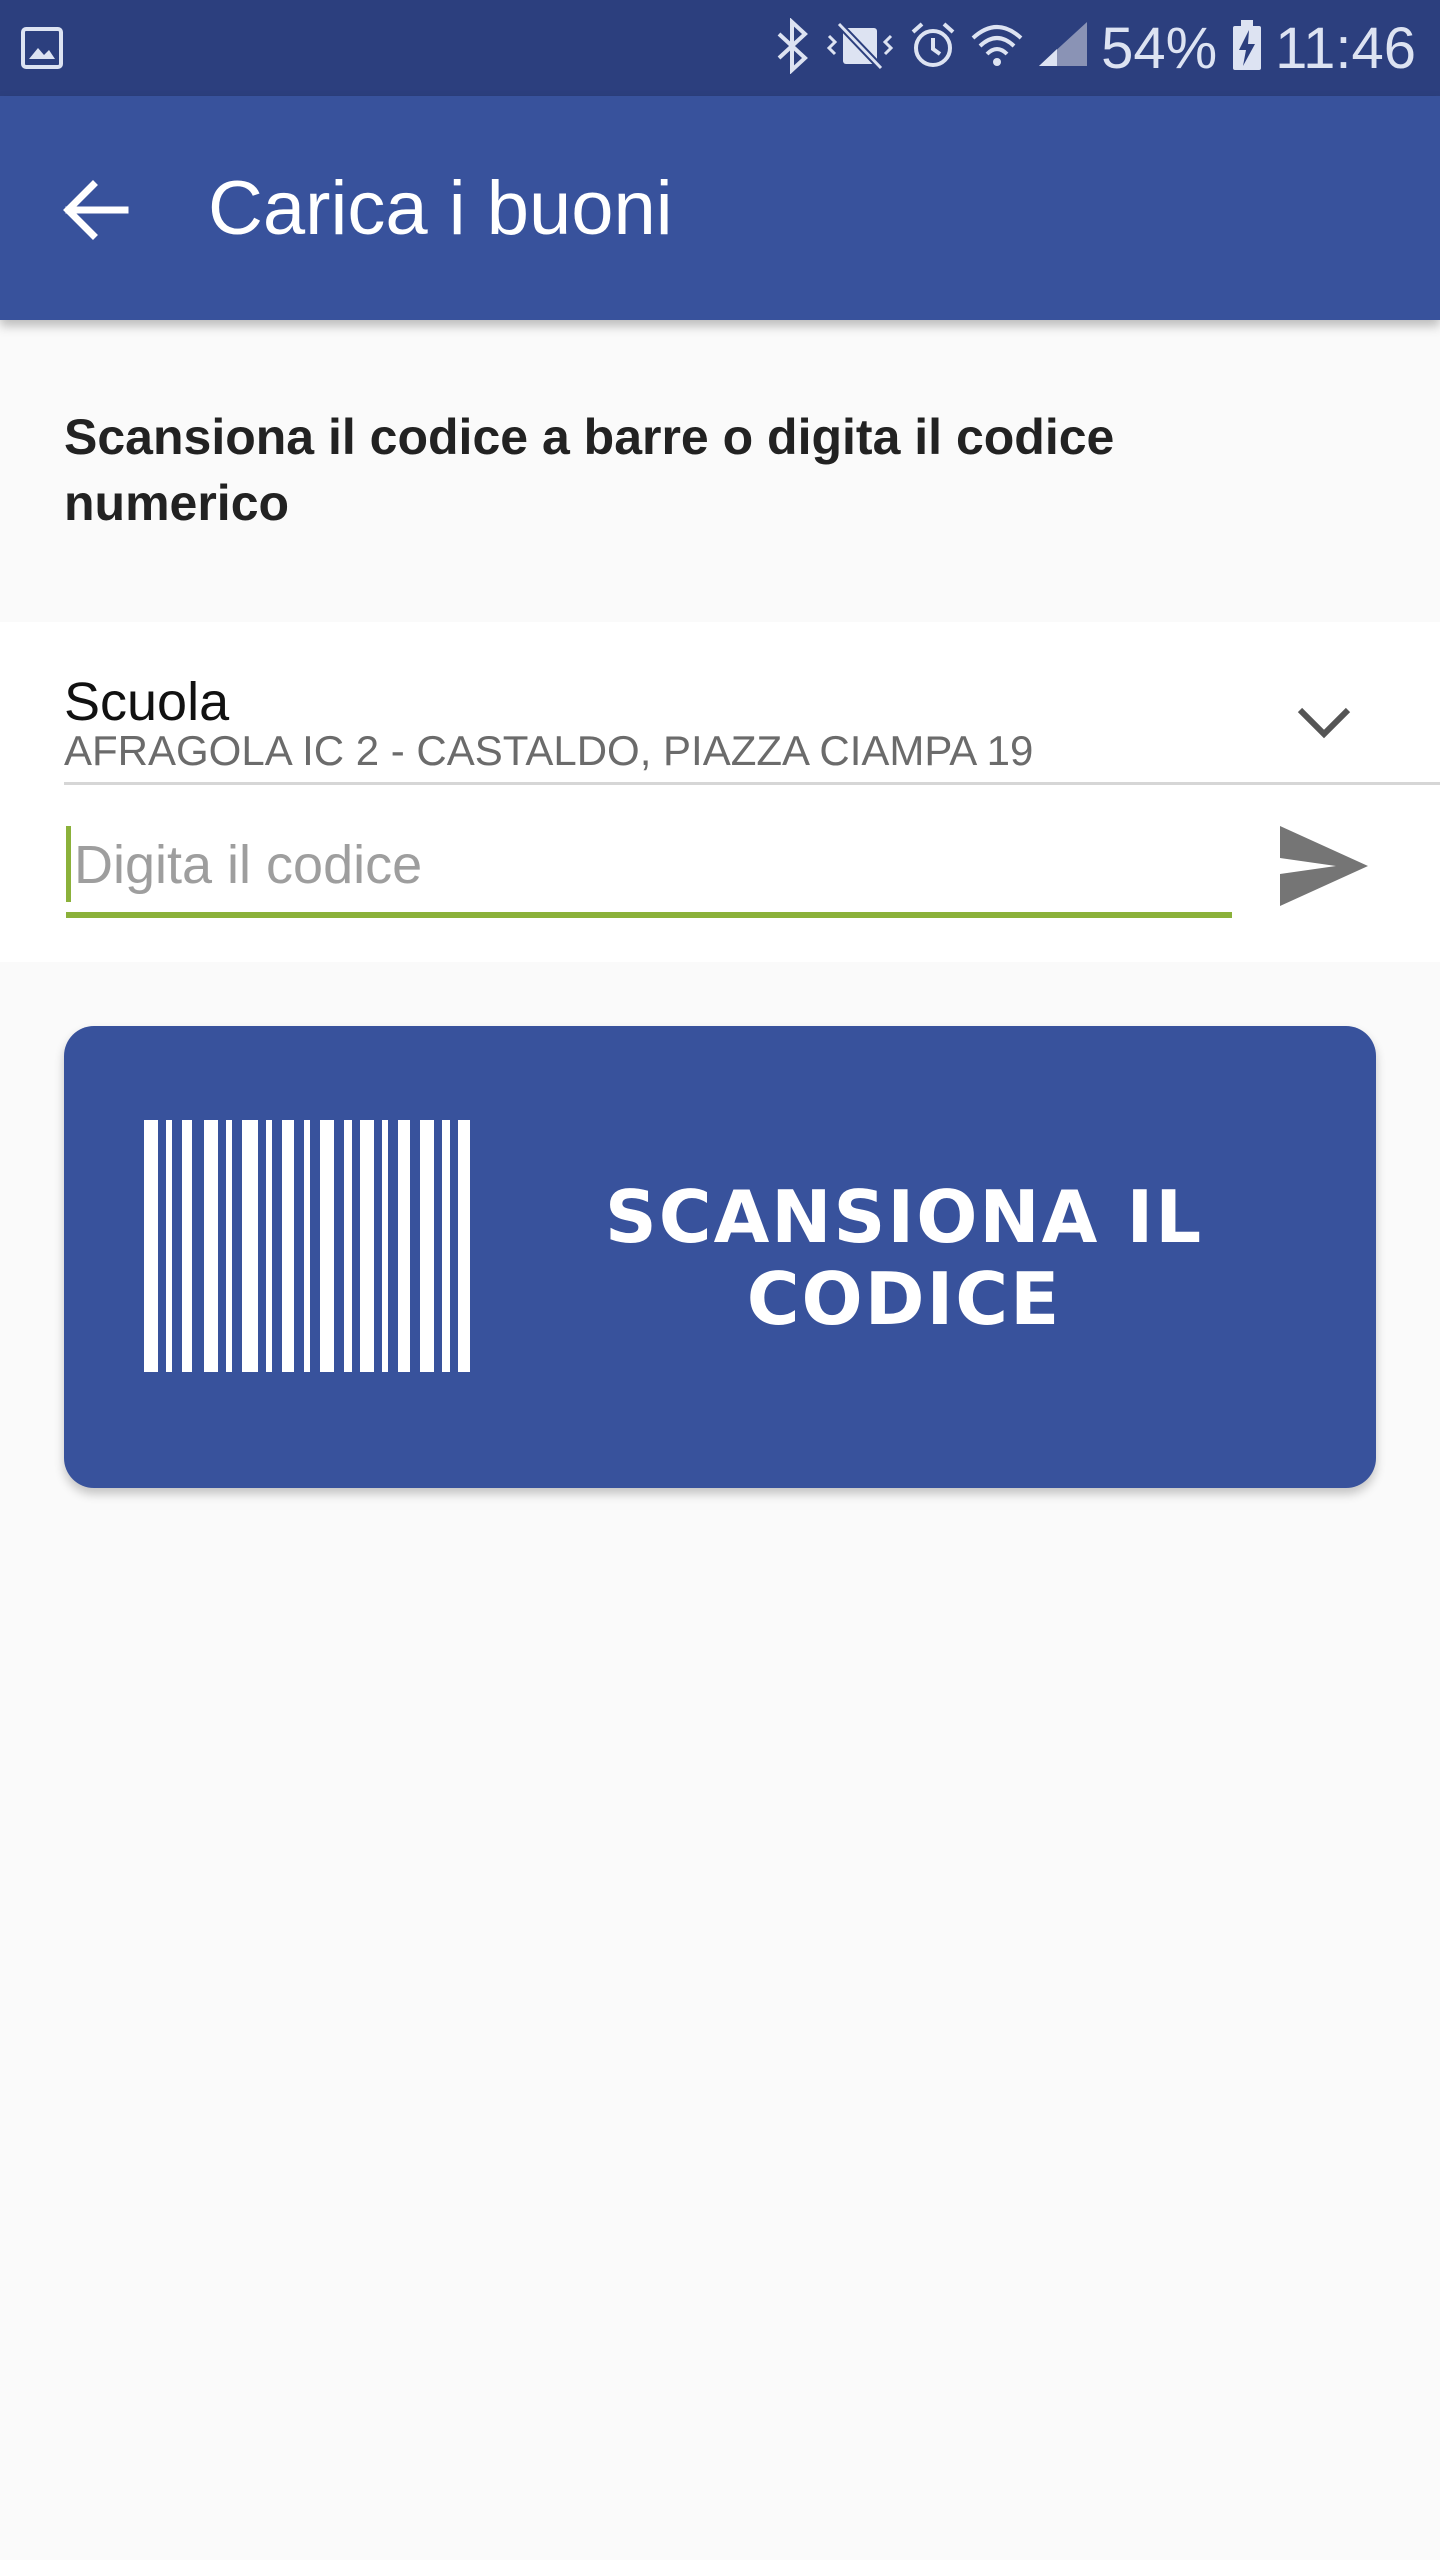 This screenshot has width=1440, height=2560. I want to click on battery-percent: 54%, so click(1159, 48).